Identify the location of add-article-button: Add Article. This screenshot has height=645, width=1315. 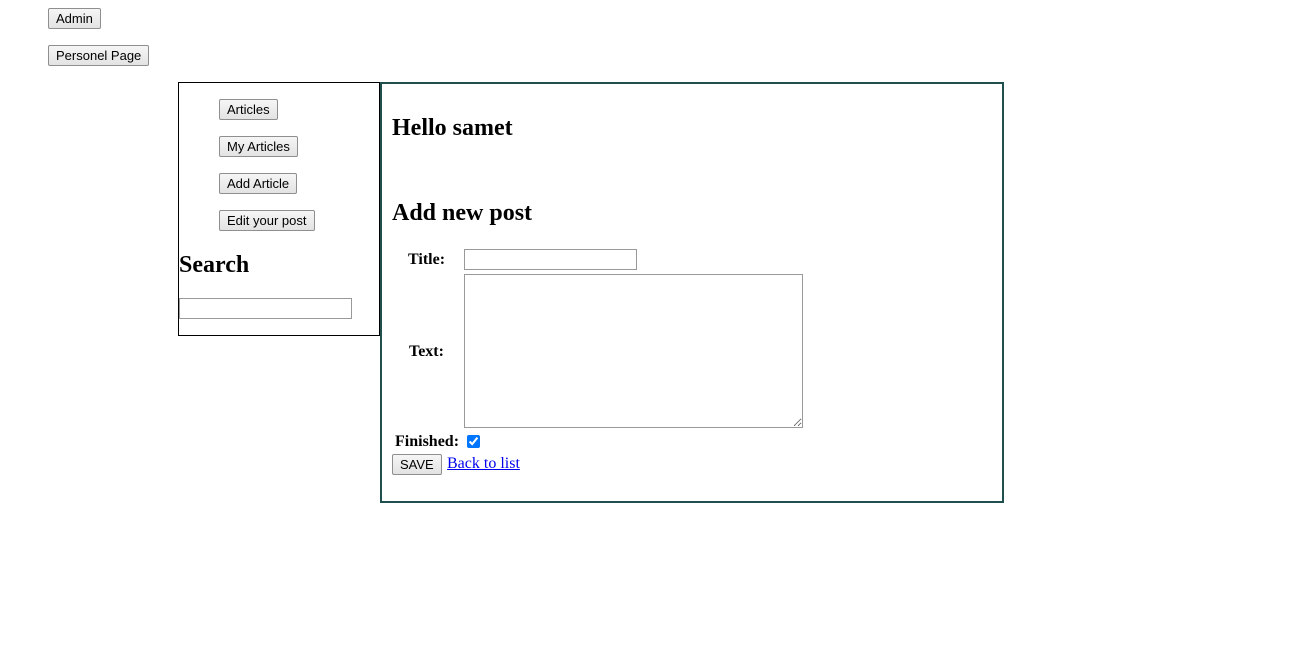
(258, 183).